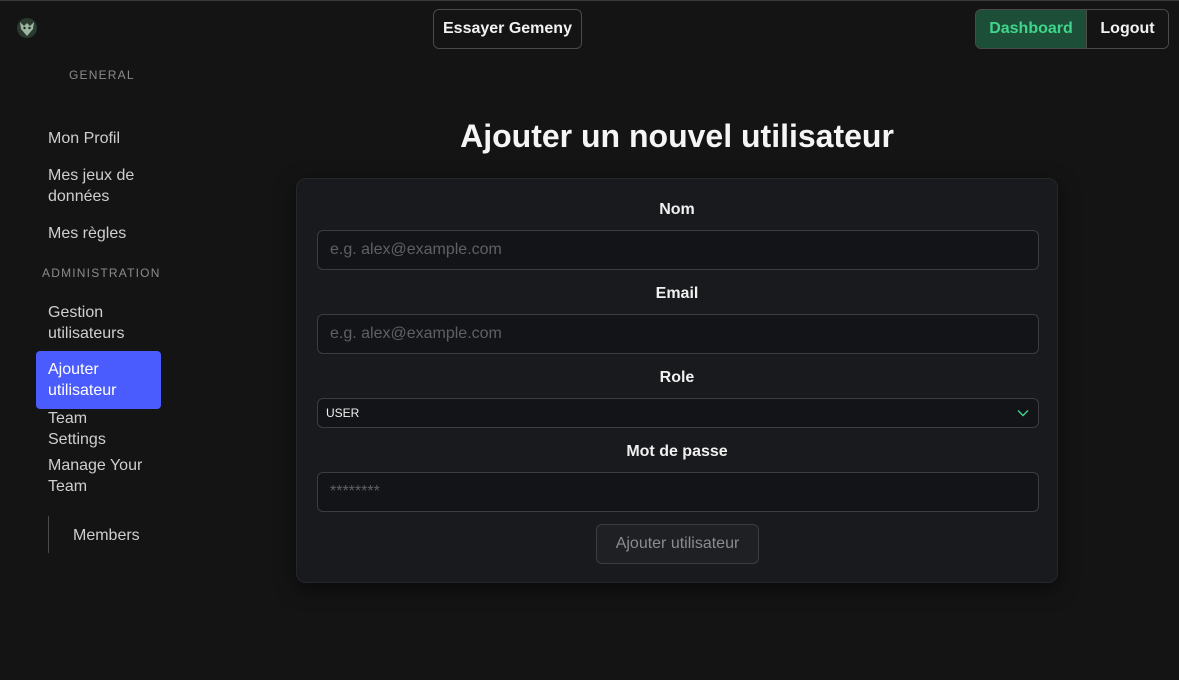  Describe the element at coordinates (343, 413) in the screenshot. I see `role-select-value: USER` at that location.